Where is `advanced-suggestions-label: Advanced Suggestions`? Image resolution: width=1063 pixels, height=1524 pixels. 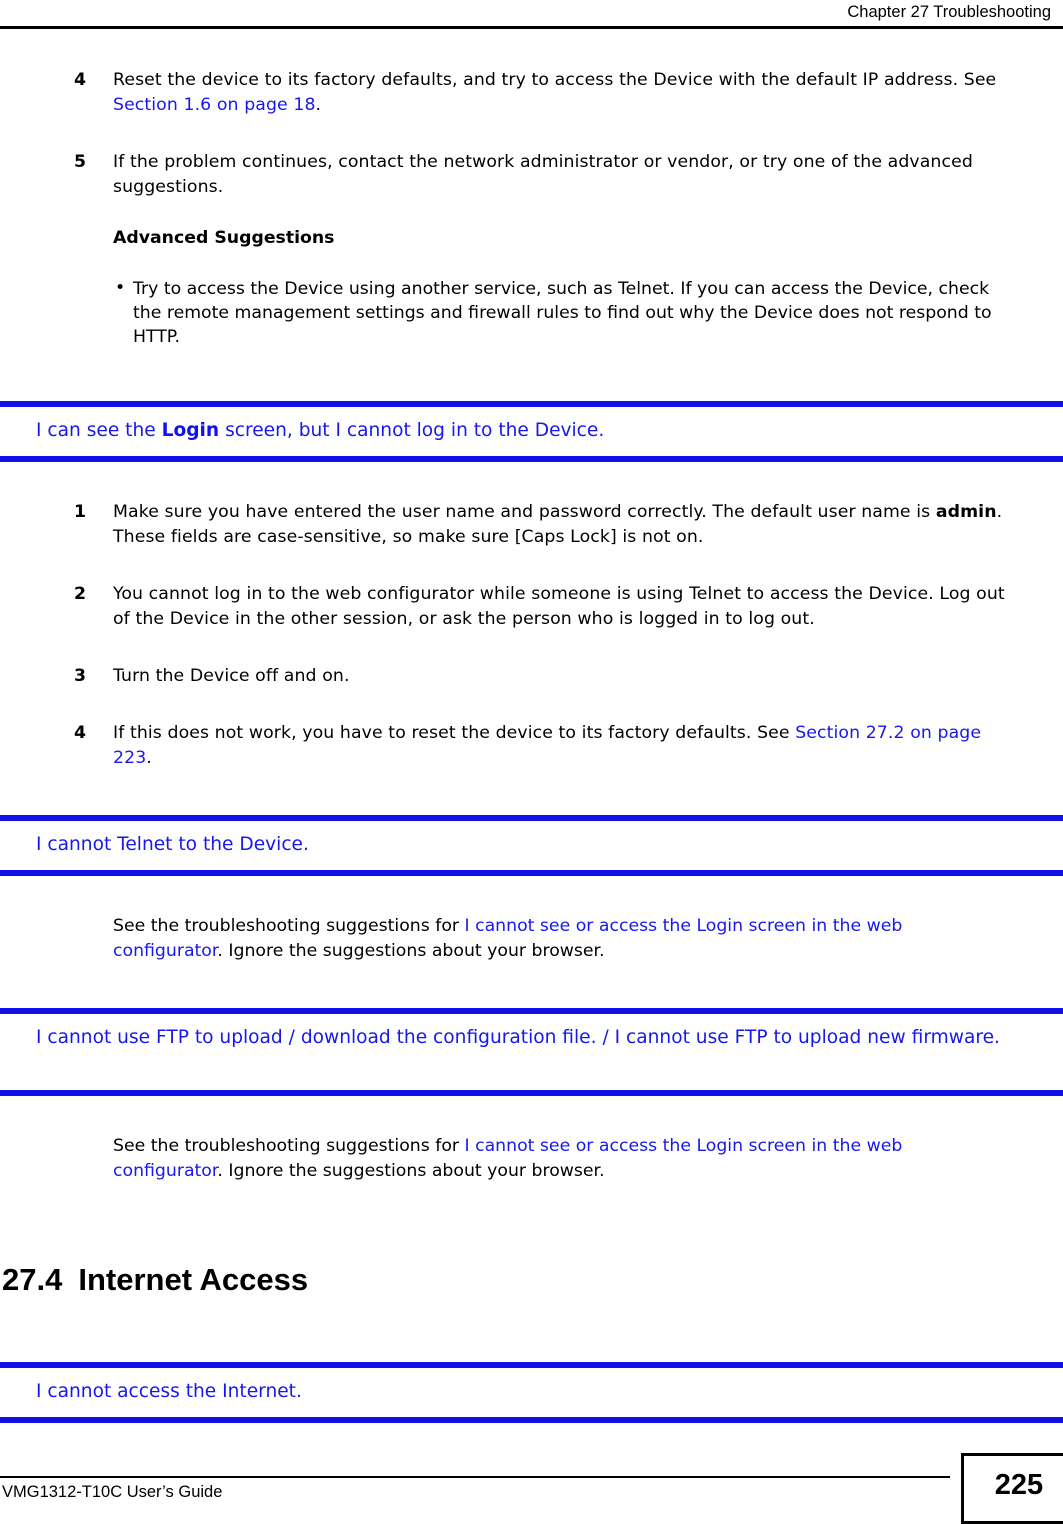 advanced-suggestions-label: Advanced Suggestions is located at coordinates (224, 238).